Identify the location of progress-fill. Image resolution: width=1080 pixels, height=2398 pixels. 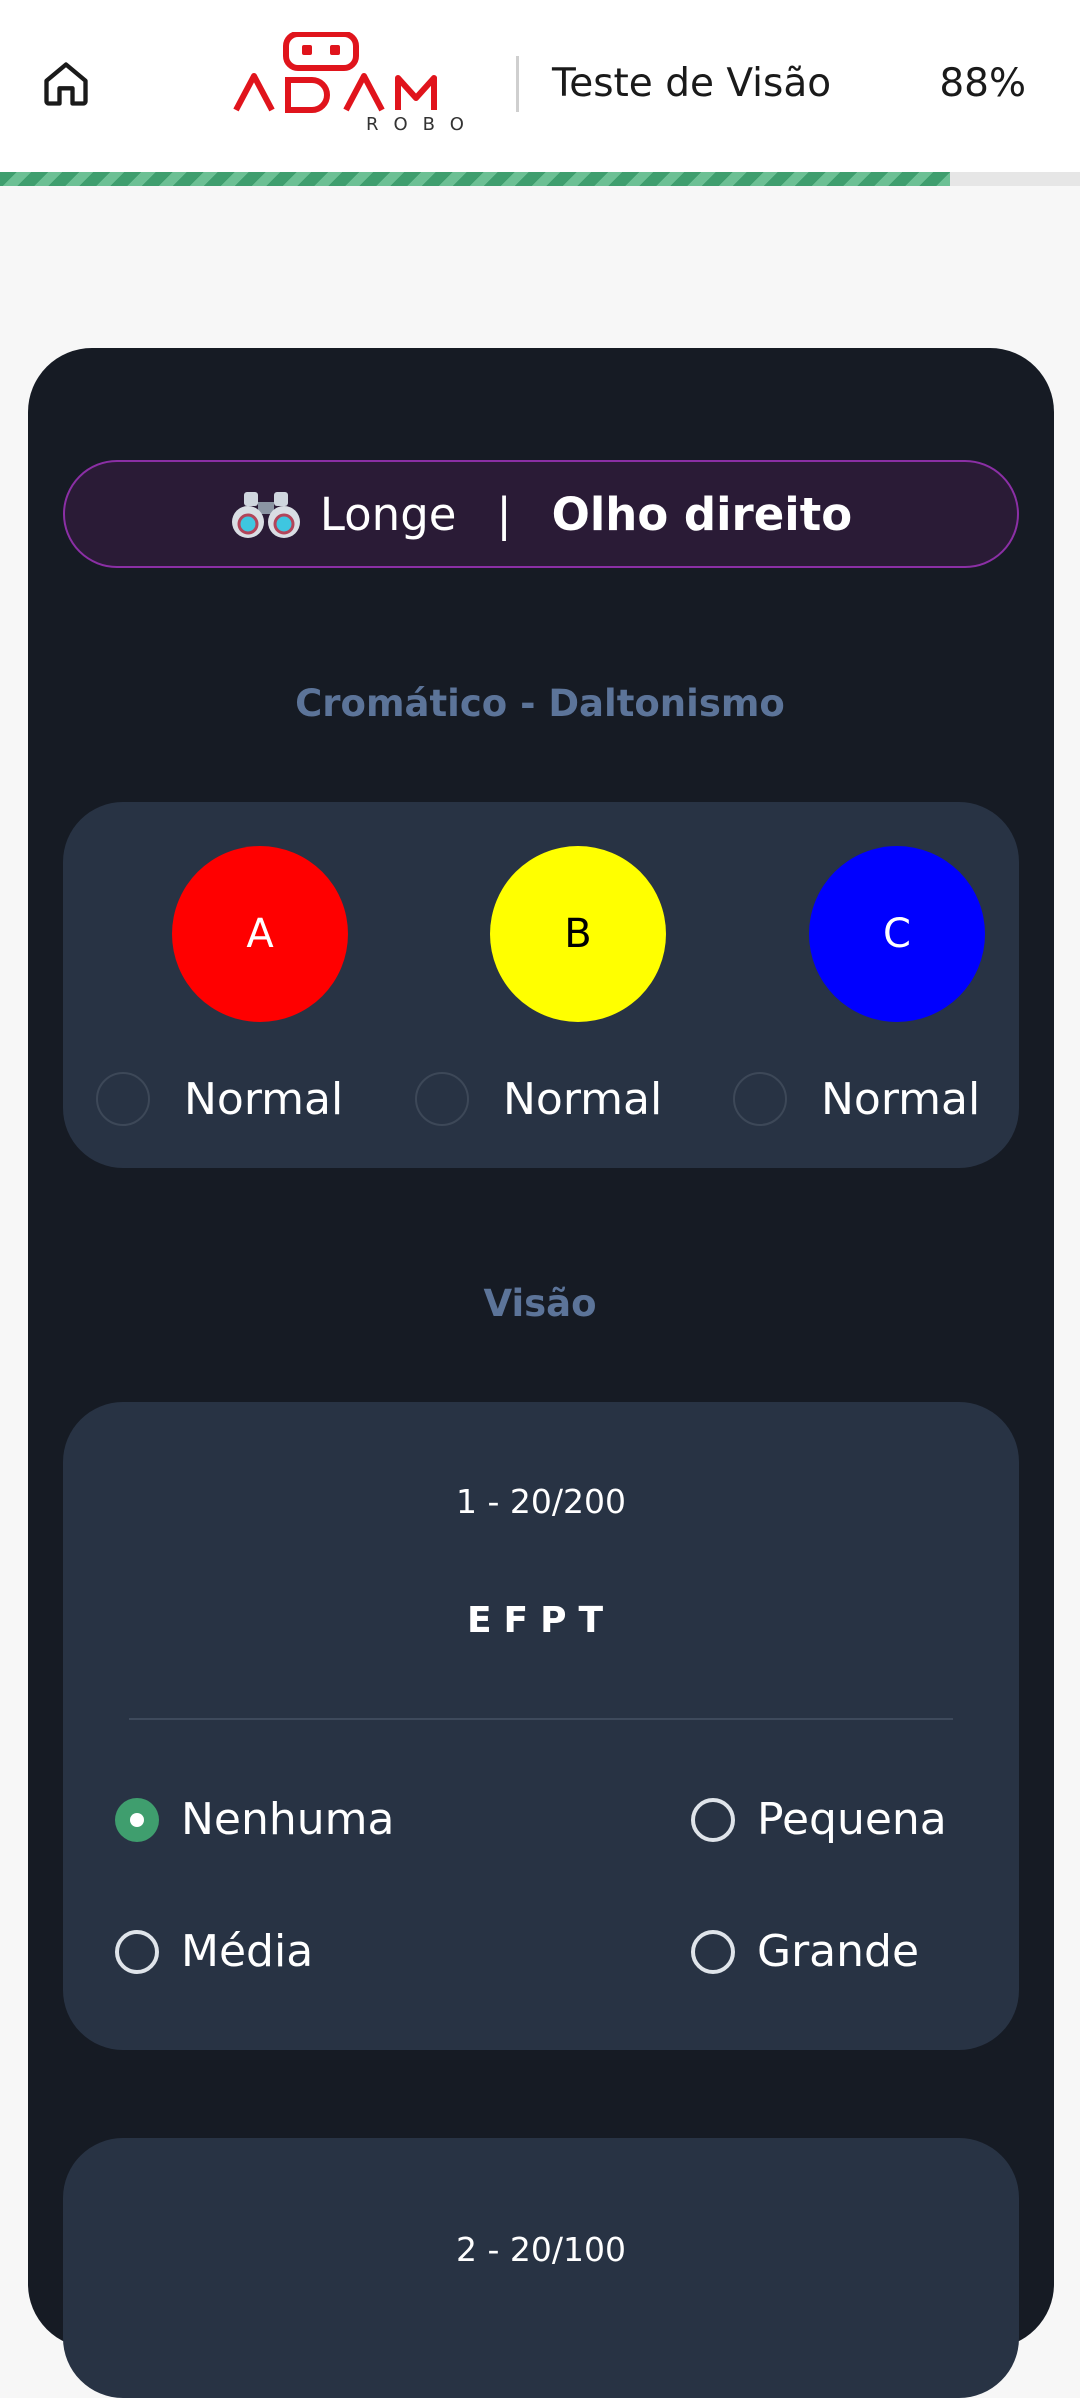
(475, 179).